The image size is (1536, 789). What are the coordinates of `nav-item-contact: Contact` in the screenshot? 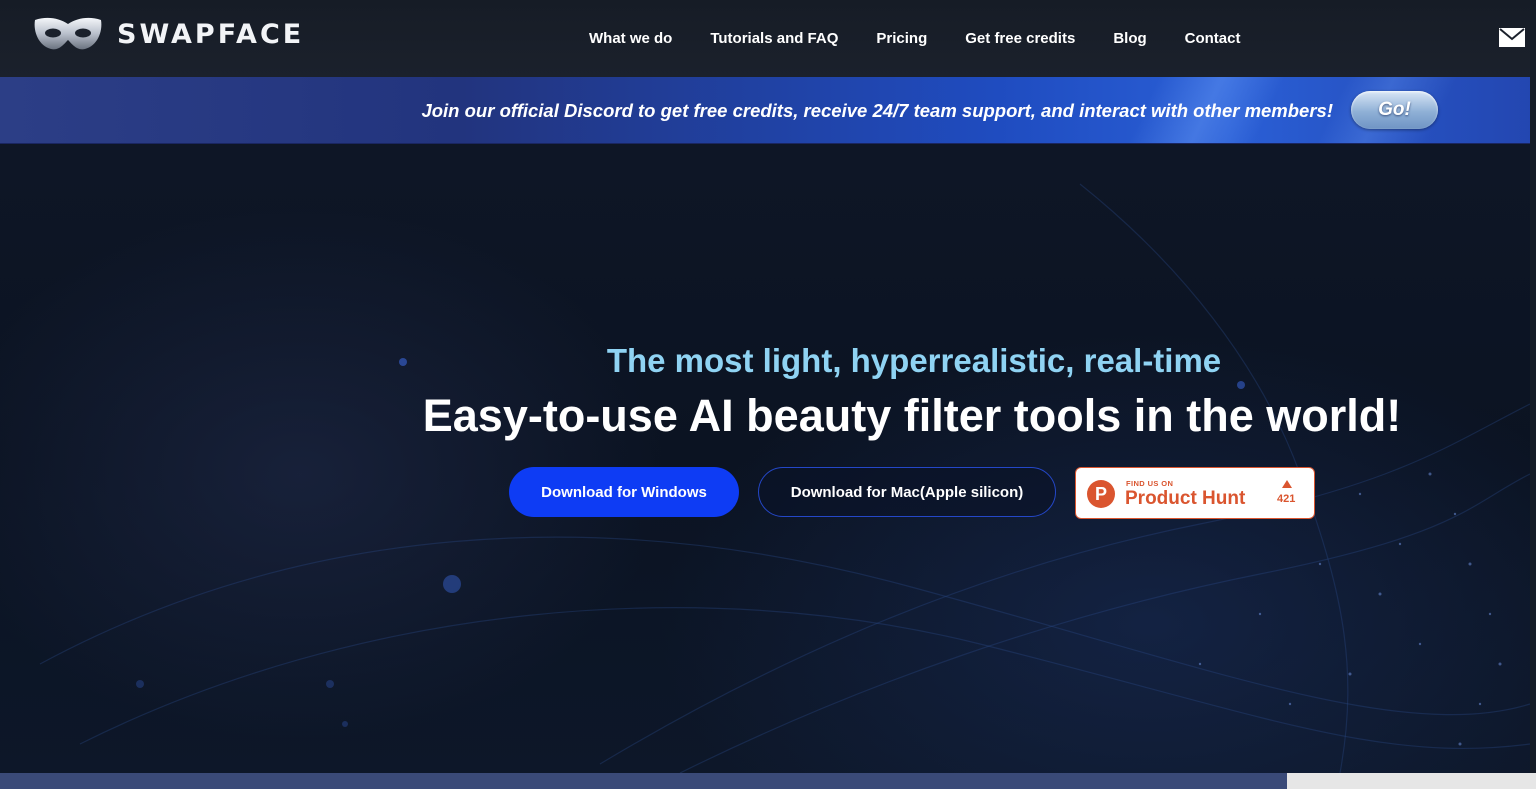 It's located at (1213, 38).